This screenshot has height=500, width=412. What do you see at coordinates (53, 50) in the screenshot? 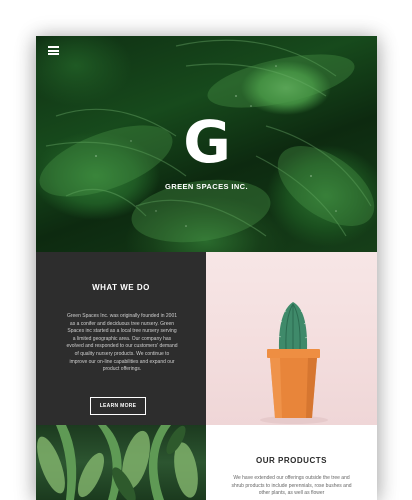
I see `hamburger-menu-icon` at bounding box center [53, 50].